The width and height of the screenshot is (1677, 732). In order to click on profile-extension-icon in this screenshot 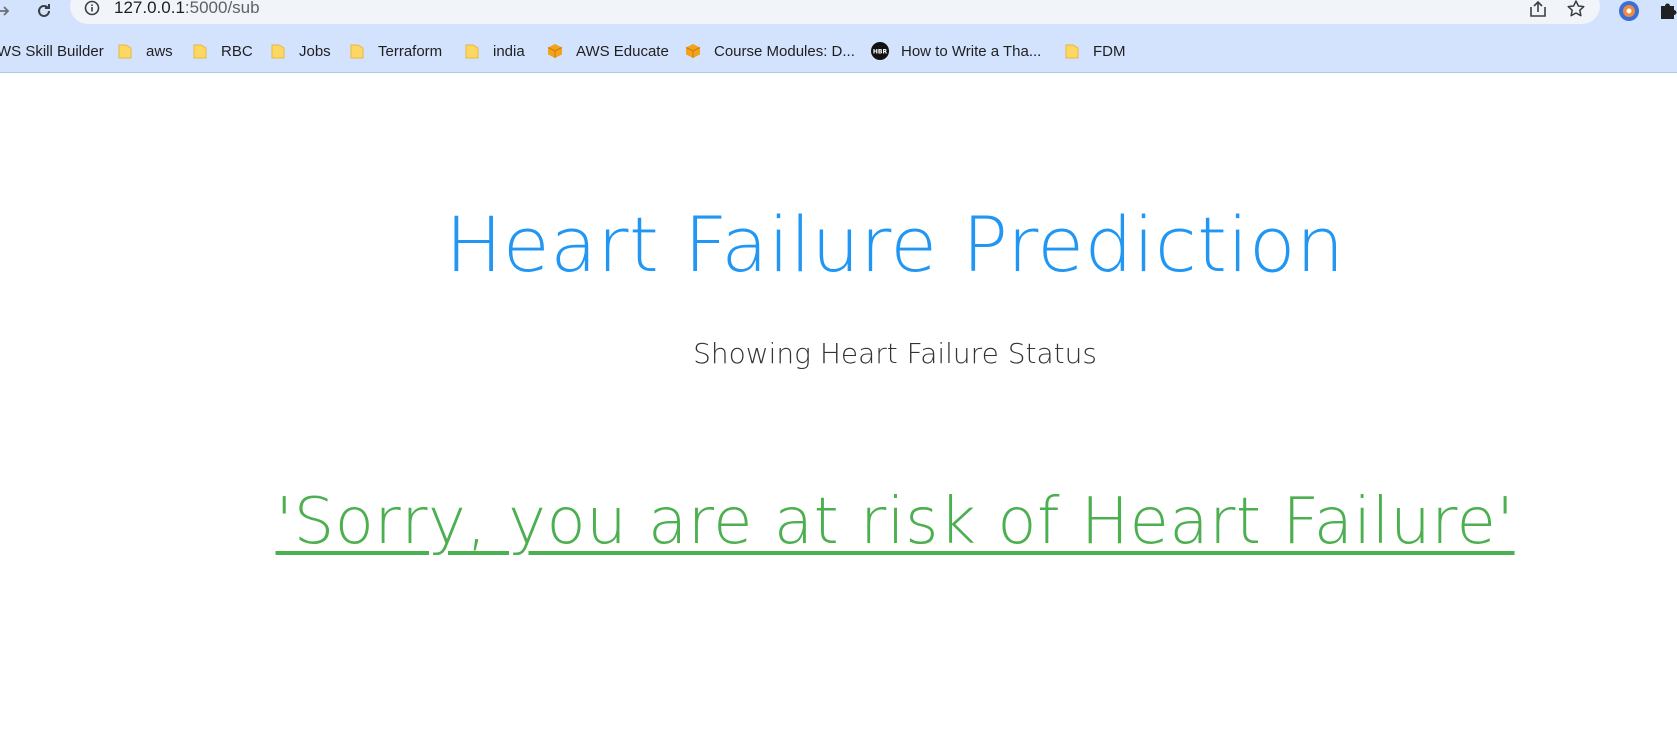, I will do `click(1629, 11)`.